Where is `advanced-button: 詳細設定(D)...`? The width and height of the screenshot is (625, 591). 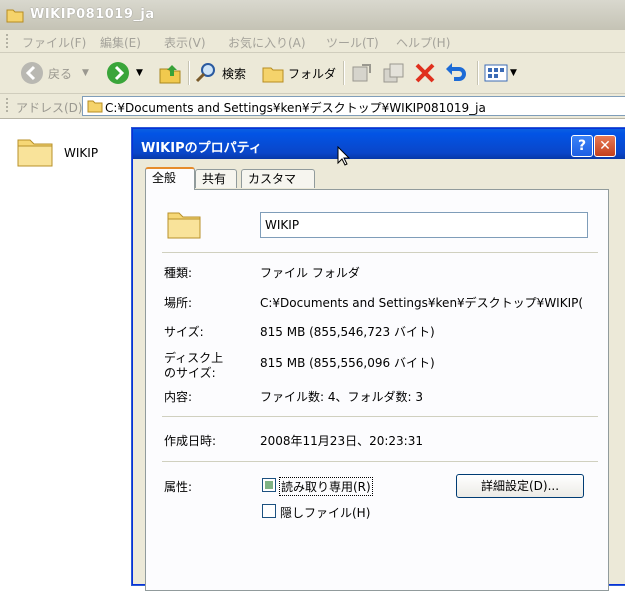 advanced-button: 詳細設定(D)... is located at coordinates (520, 486).